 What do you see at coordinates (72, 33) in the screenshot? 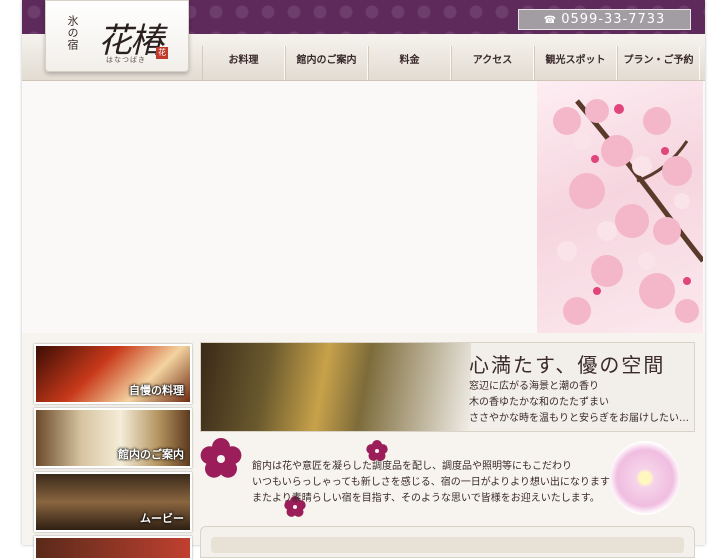
I see `logo-small-text: 氷の宿` at bounding box center [72, 33].